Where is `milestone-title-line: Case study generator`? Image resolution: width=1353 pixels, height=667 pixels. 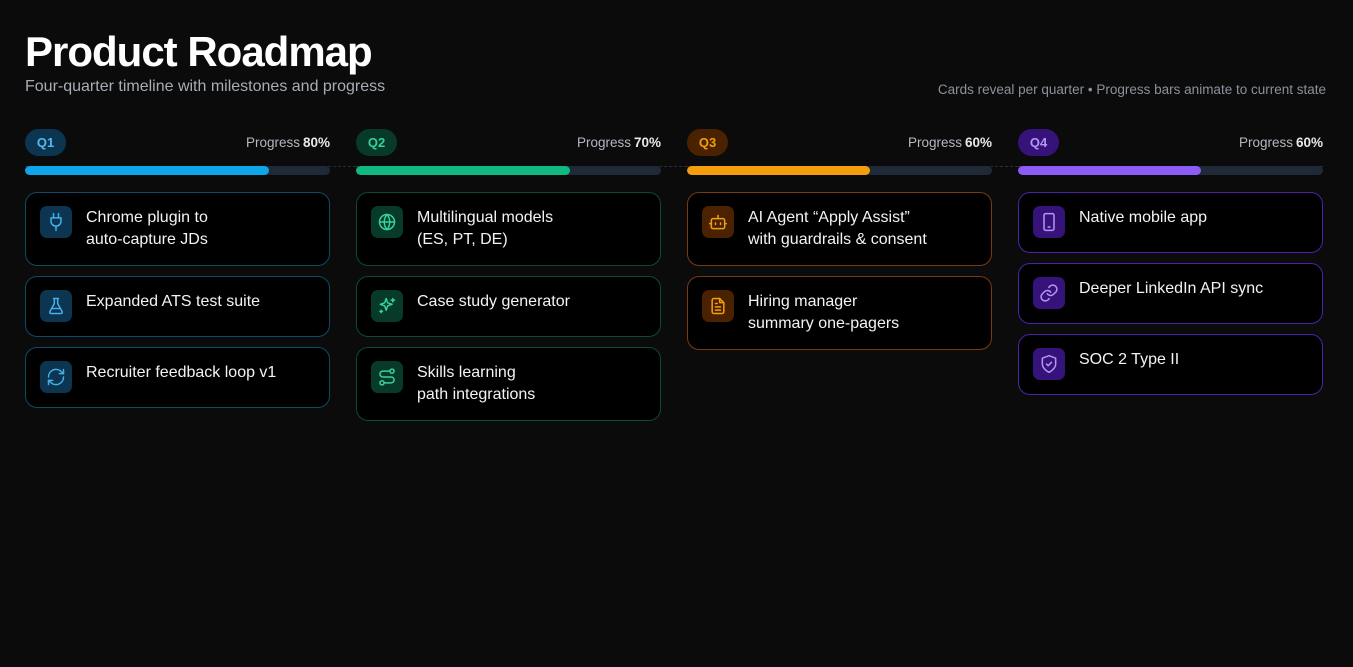 milestone-title-line: Case study generator is located at coordinates (493, 301).